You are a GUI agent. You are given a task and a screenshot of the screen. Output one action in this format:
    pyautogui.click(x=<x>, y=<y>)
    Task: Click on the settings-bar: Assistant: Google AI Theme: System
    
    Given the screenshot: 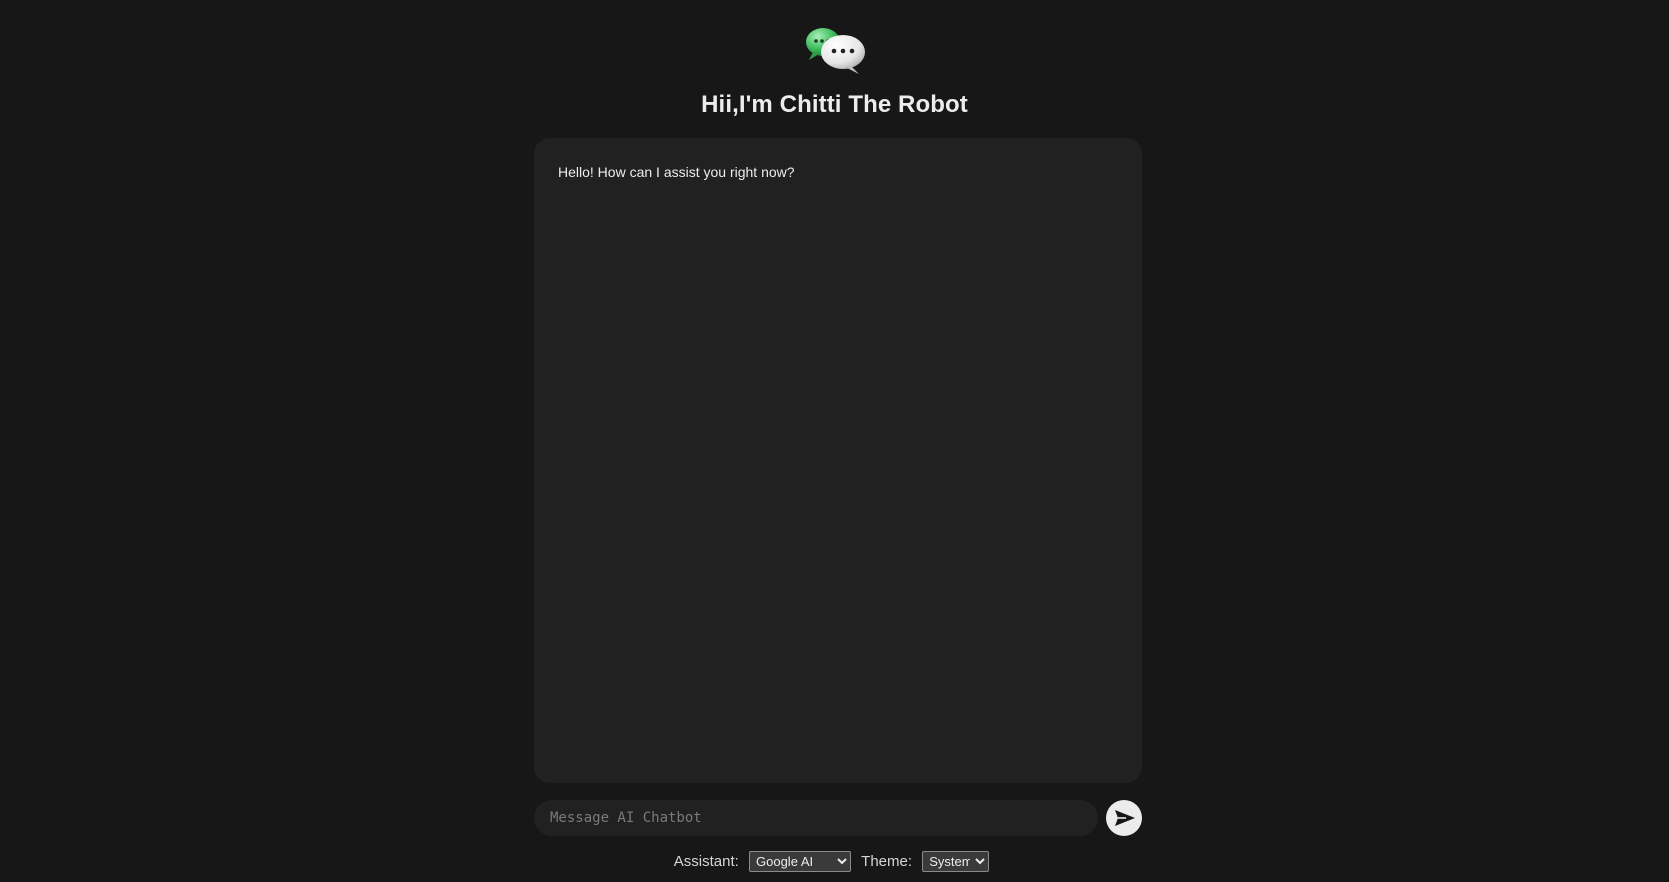 What is the action you would take?
    pyautogui.click(x=834, y=861)
    